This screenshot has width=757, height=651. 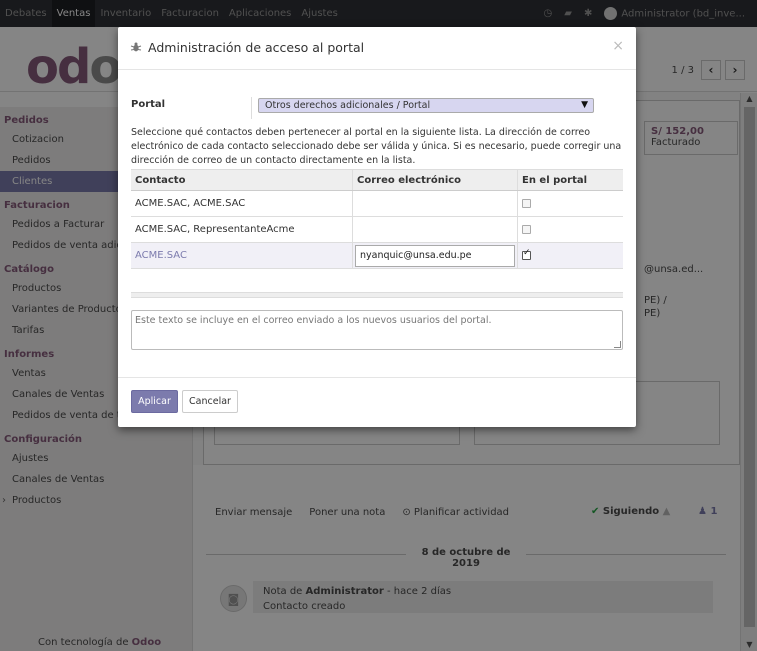 I want to click on table-row: ACME.SAC, RepresentanteAcme, so click(x=377, y=230).